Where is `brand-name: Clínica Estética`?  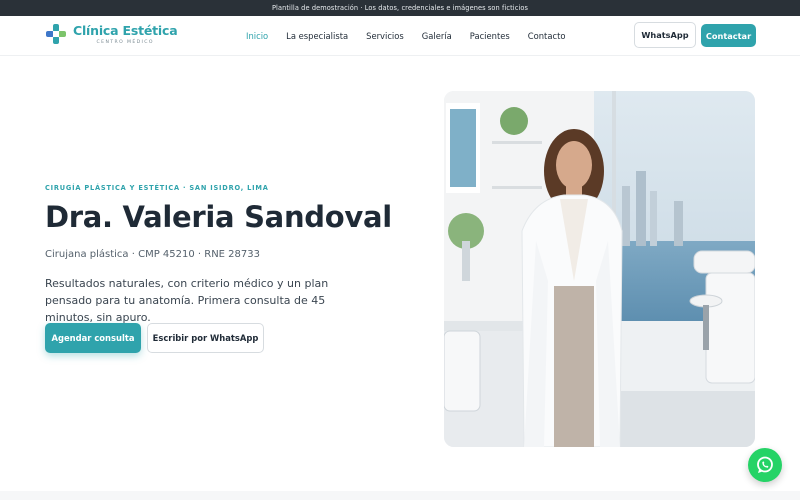
brand-name: Clínica Estética is located at coordinates (125, 30).